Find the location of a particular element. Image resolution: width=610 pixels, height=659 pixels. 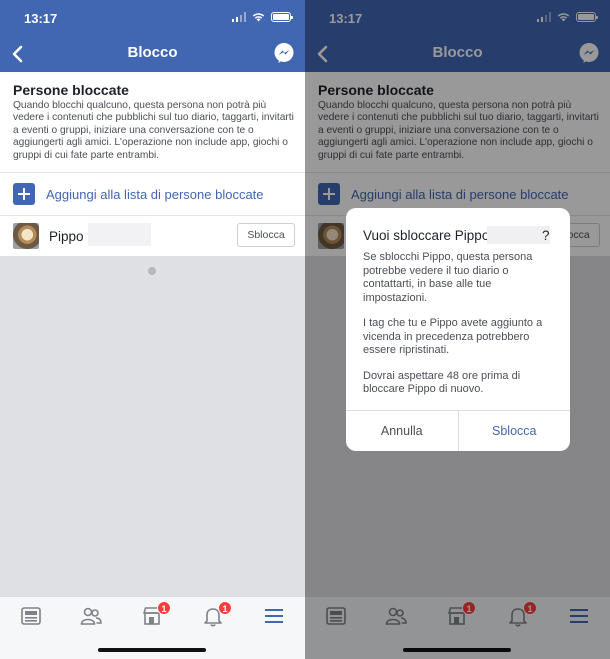

friends-icon is located at coordinates (91, 616).